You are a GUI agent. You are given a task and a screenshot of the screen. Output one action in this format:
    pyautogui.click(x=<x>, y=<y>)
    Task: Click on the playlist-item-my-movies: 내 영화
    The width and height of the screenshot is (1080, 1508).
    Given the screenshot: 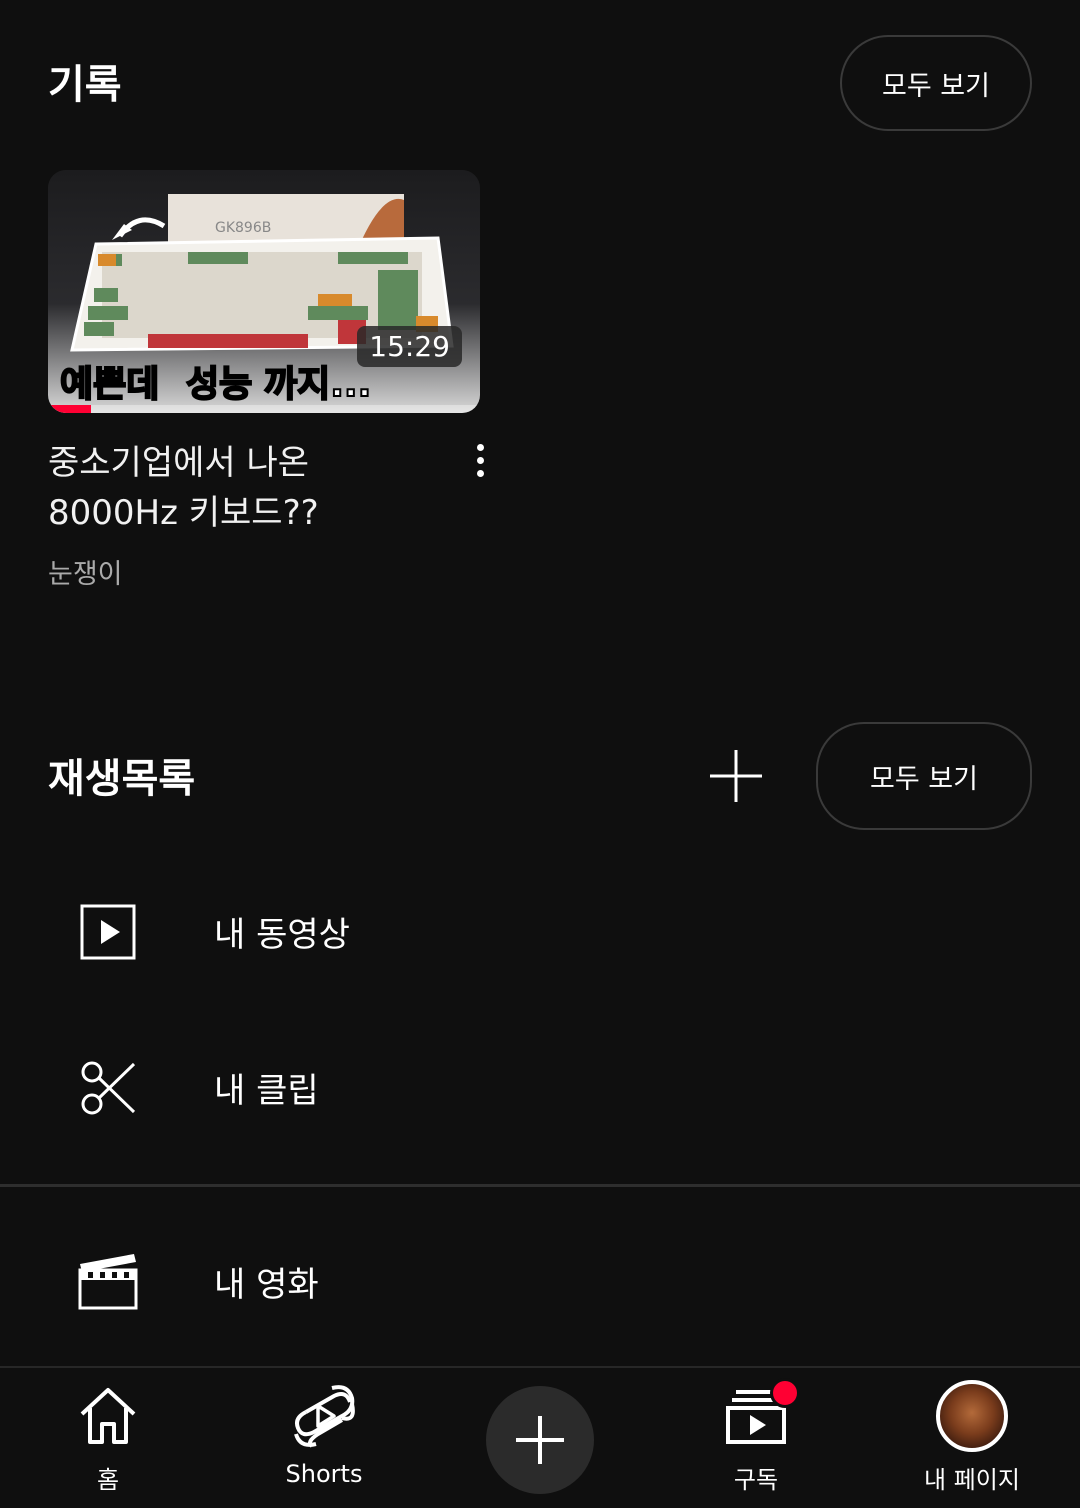 What is the action you would take?
    pyautogui.click(x=540, y=1281)
    